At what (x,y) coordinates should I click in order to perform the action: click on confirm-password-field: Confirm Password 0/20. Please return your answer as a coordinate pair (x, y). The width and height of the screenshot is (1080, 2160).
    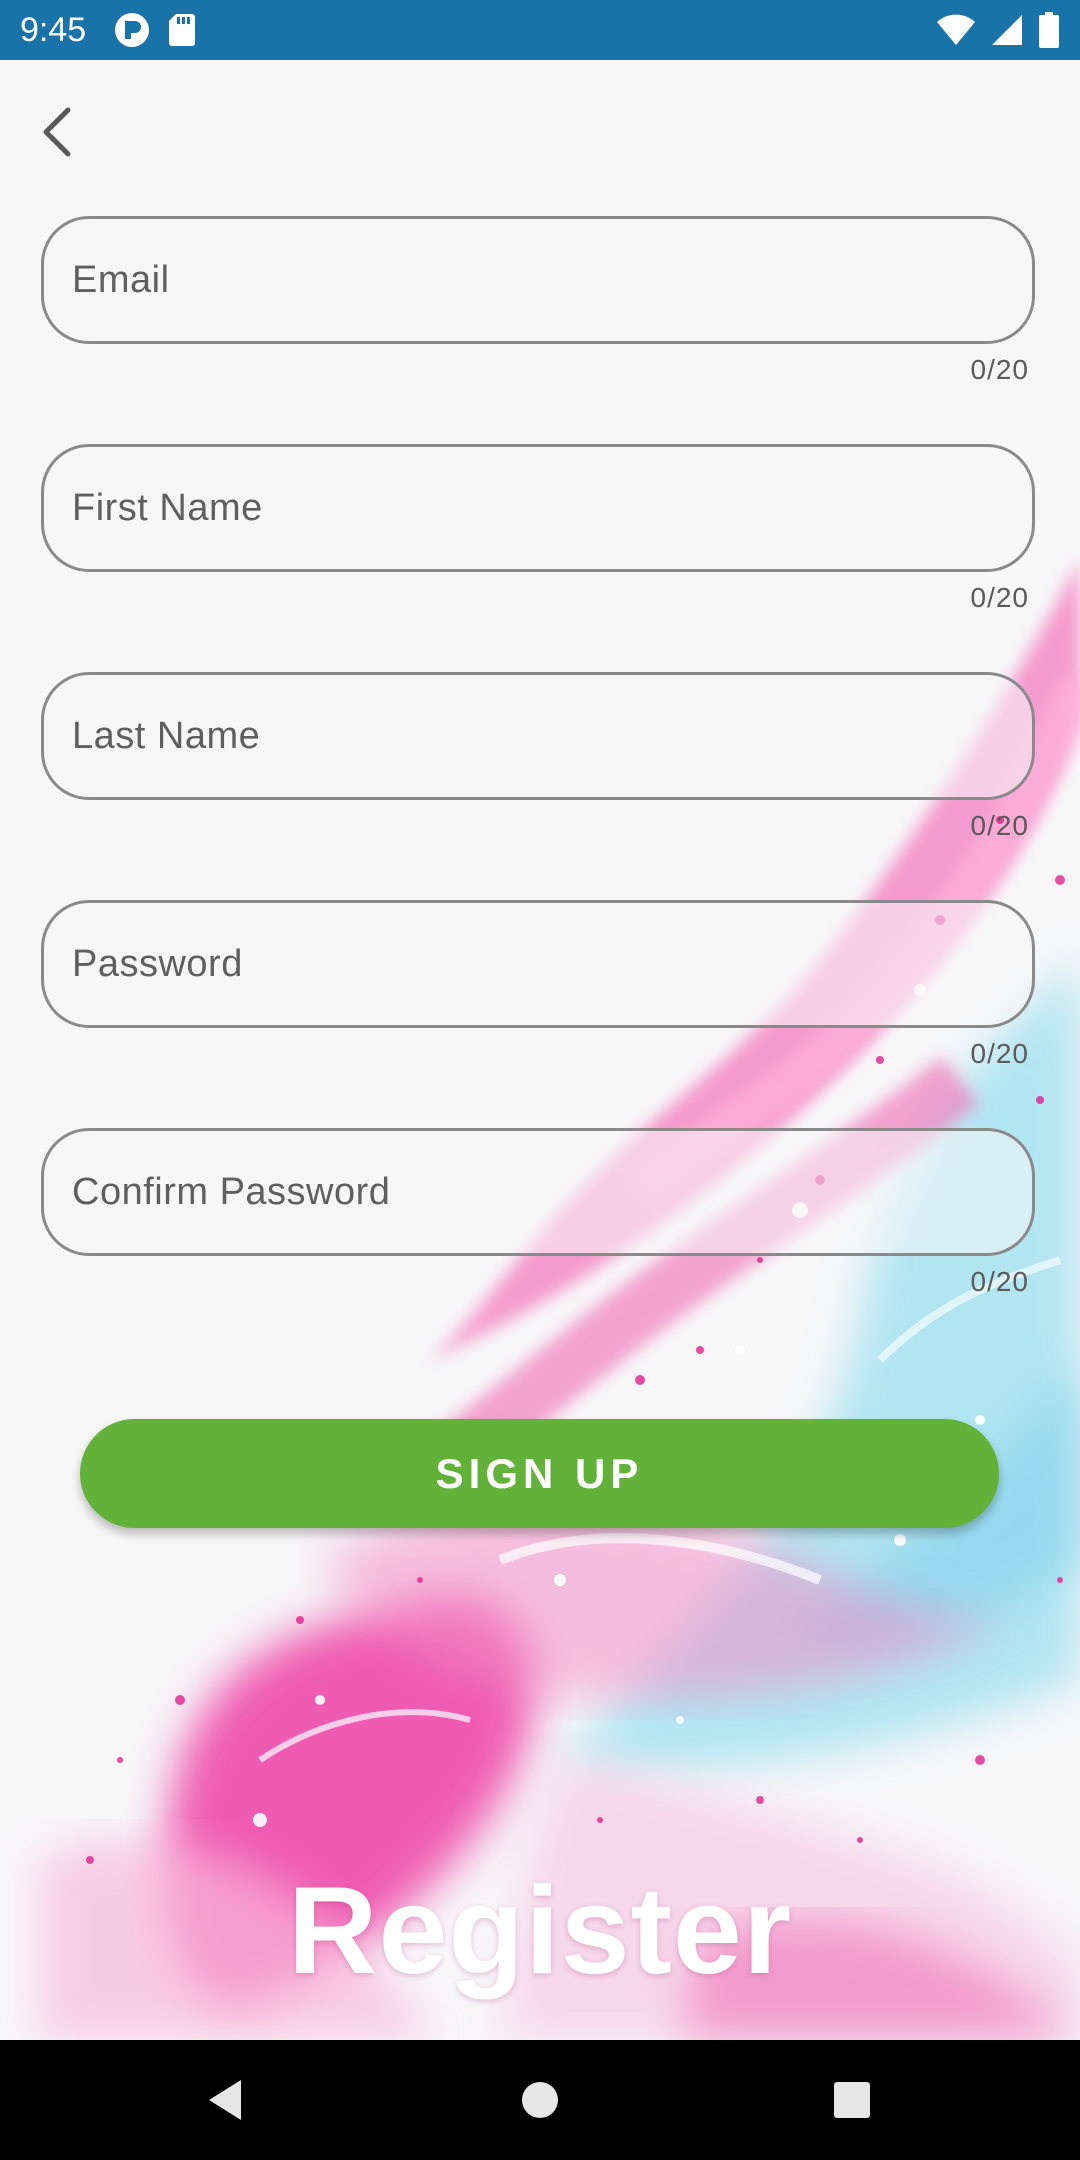
    Looking at the image, I should click on (560, 1212).